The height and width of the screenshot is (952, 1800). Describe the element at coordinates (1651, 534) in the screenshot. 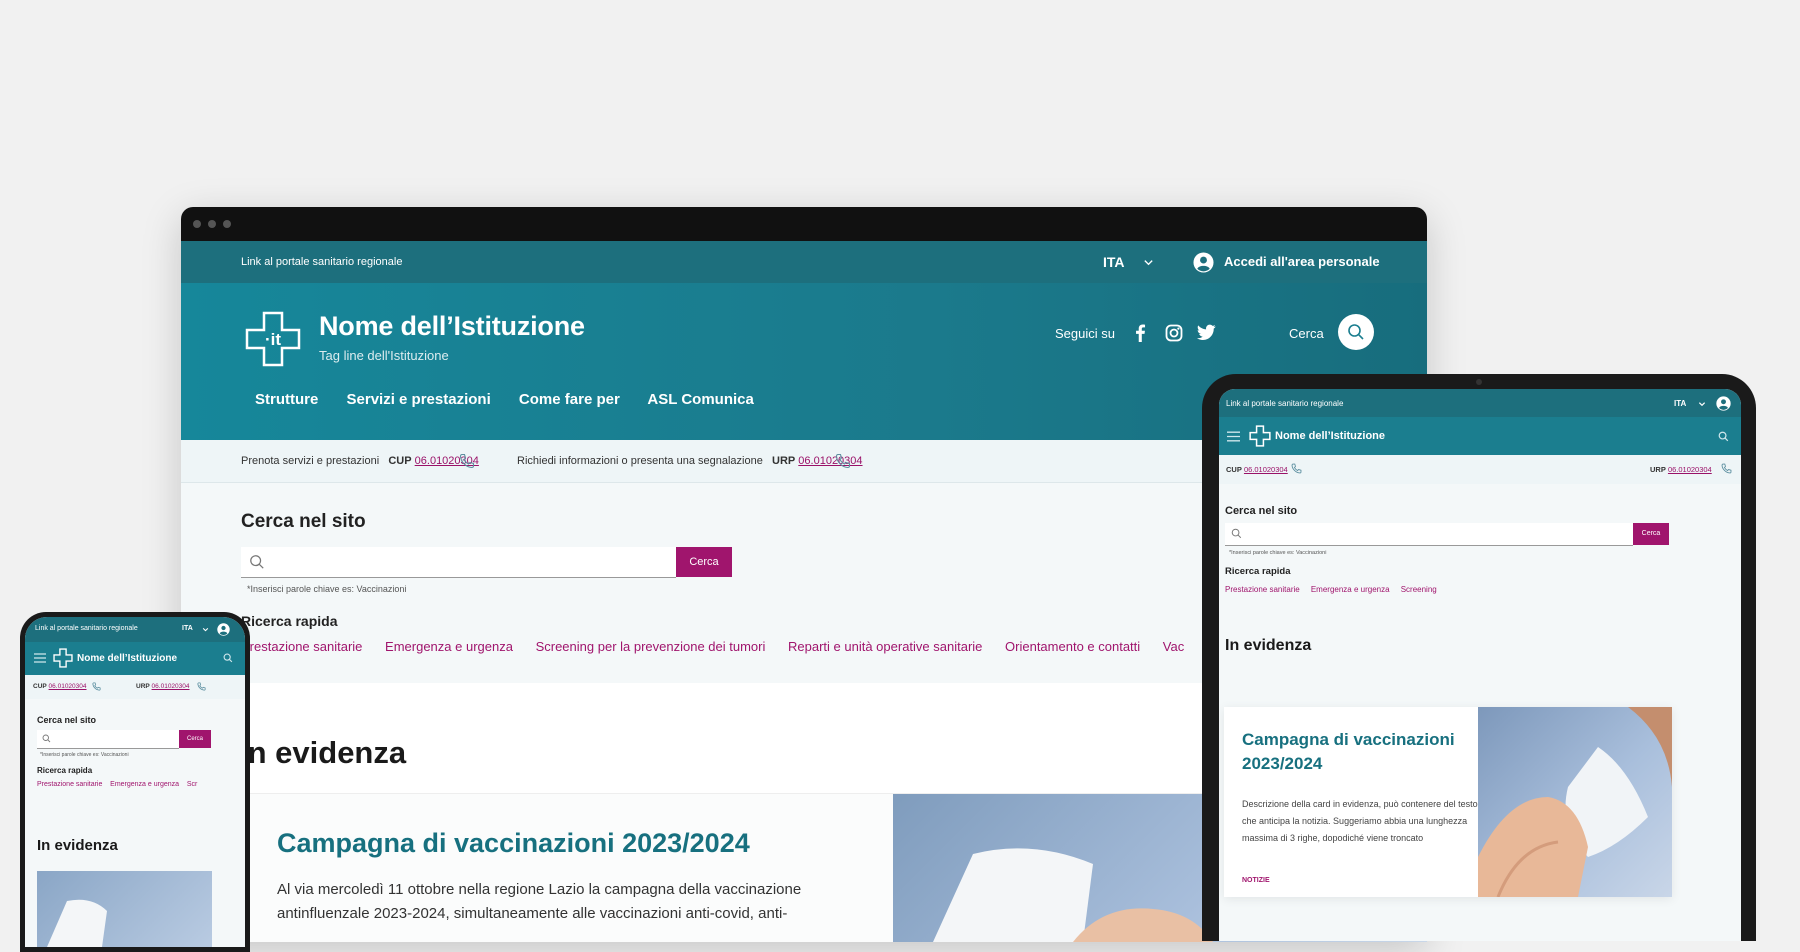

I see `tablet-search-button: Cerca` at that location.